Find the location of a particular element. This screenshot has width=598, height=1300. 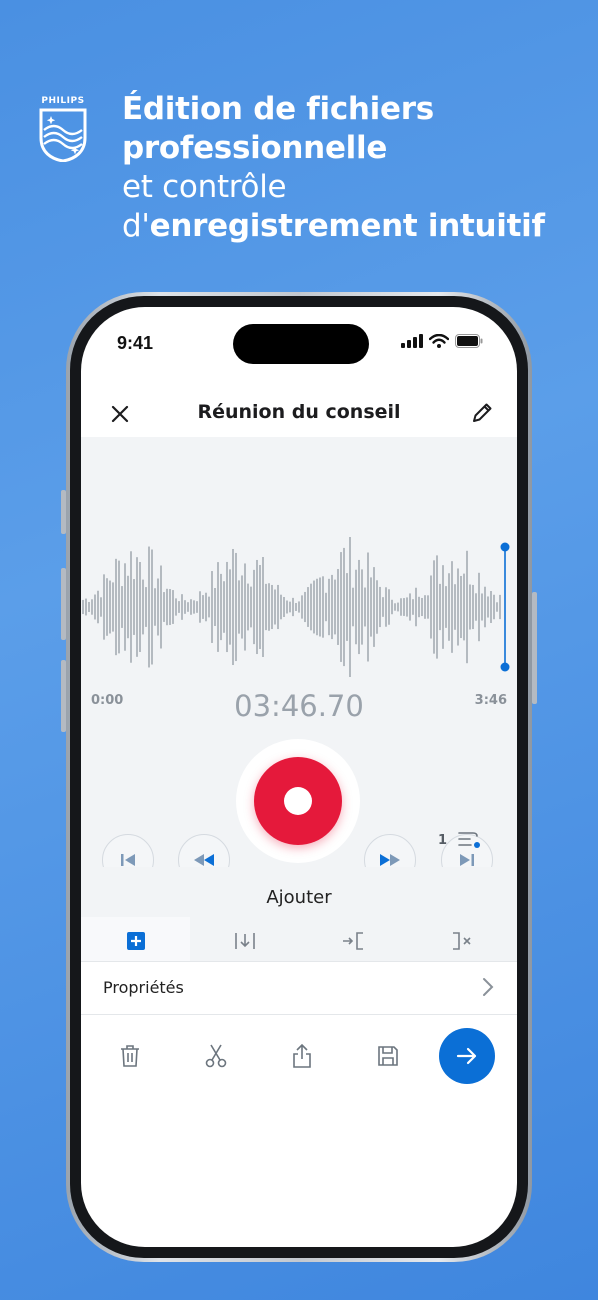

speed-icon is located at coordinates (469, 840).